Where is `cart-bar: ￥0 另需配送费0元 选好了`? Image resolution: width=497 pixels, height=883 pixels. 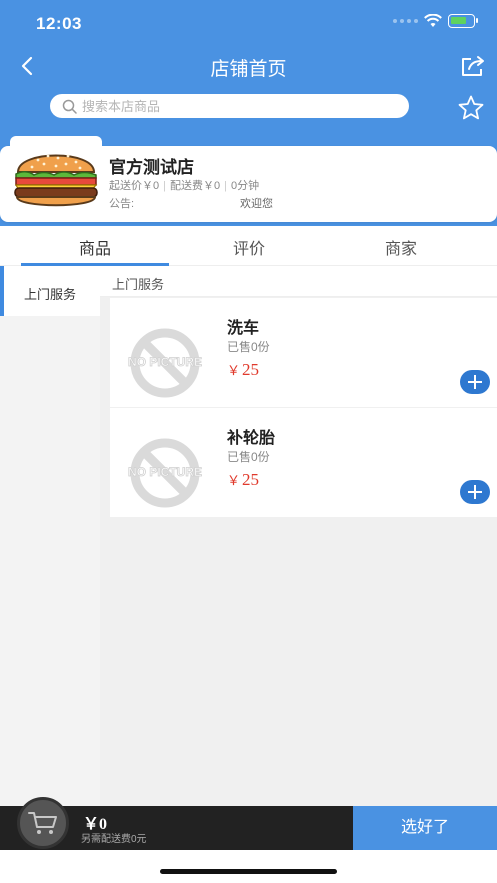 cart-bar: ￥0 另需配送费0元 选好了 is located at coordinates (248, 823).